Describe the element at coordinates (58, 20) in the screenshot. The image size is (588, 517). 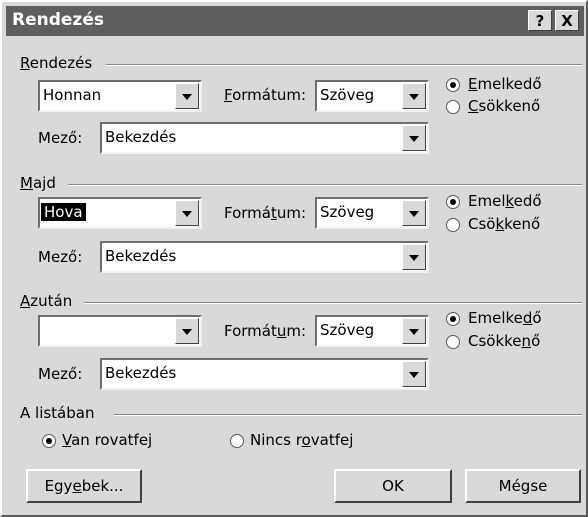
I see `dialog-title: Rendezés` at that location.